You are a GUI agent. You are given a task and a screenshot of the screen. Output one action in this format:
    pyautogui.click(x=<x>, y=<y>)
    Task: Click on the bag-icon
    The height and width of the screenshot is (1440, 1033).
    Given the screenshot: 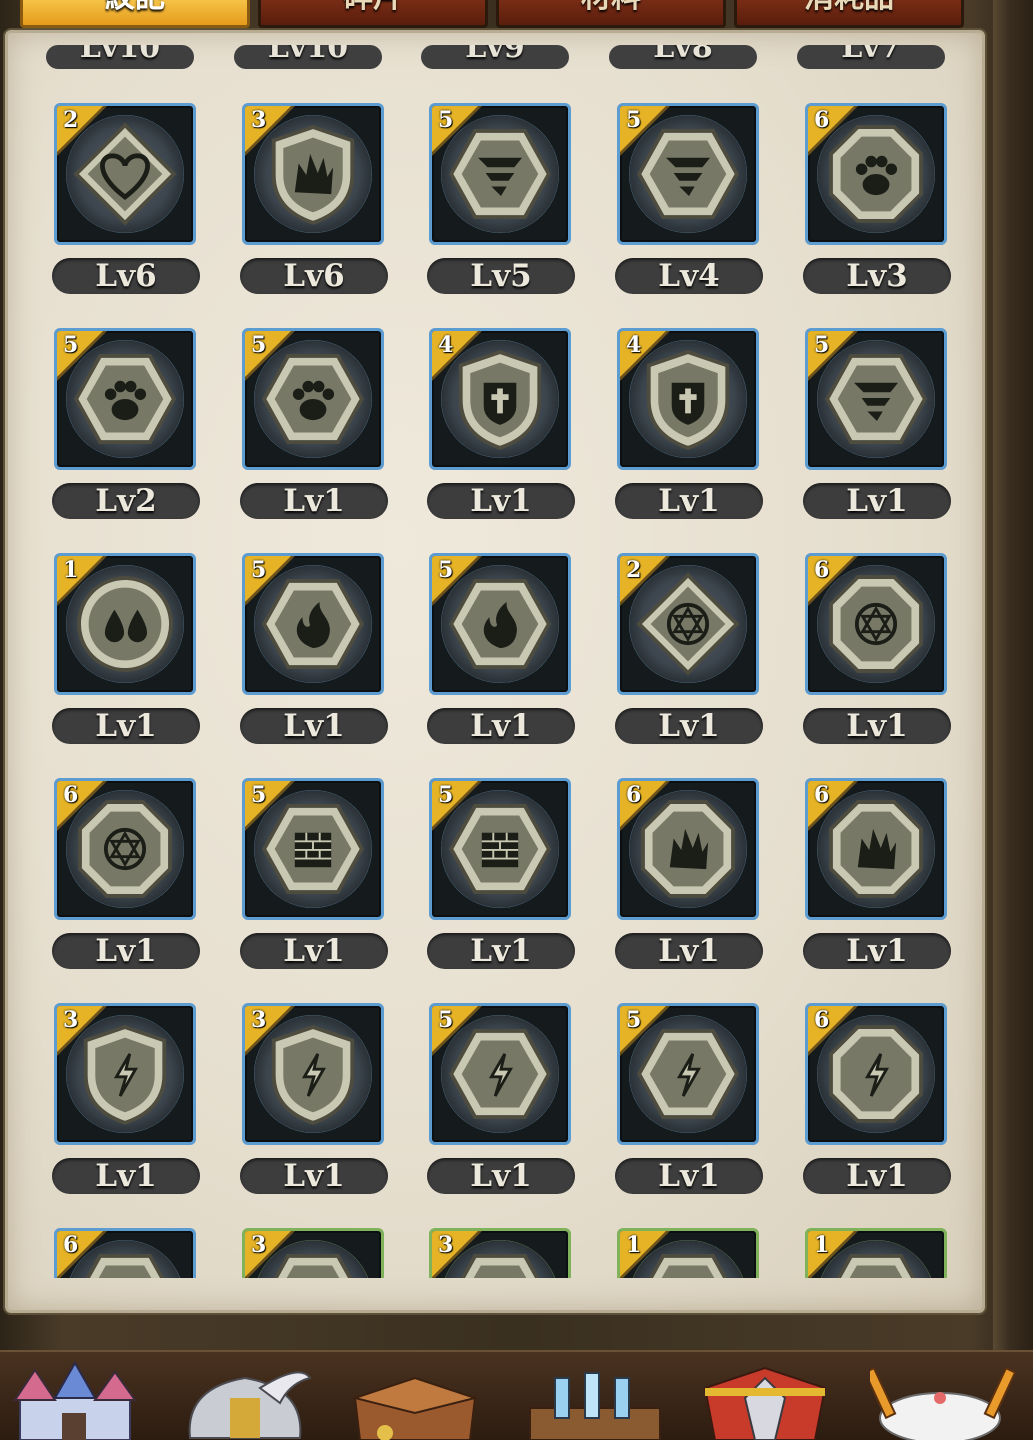 What is the action you would take?
    pyautogui.click(x=415, y=1408)
    